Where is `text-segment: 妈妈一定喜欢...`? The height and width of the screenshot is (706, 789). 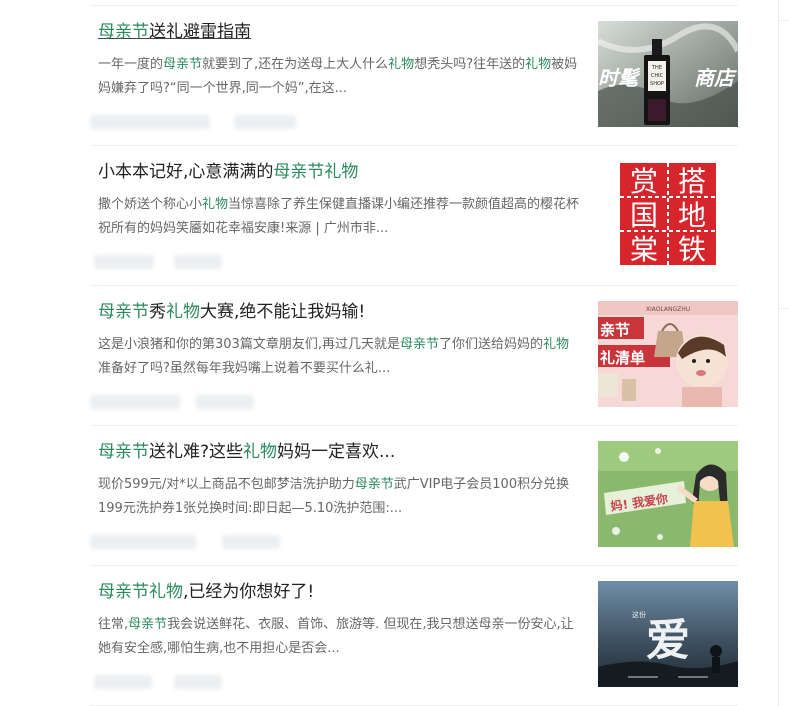 text-segment: 妈妈一定喜欢... is located at coordinates (336, 452).